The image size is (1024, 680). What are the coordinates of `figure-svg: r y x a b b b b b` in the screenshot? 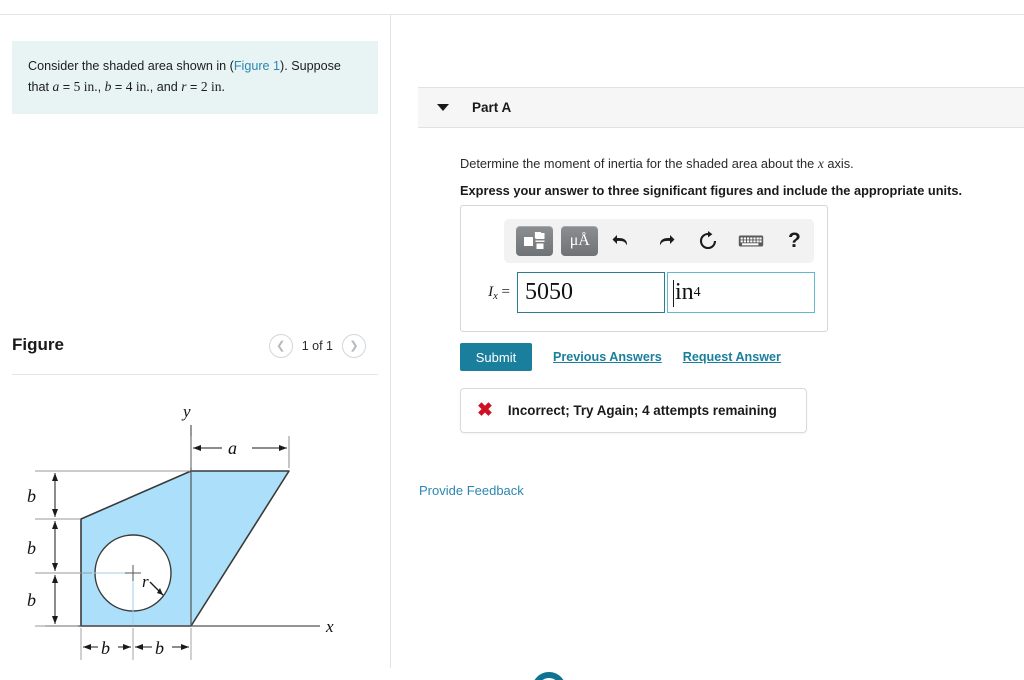 It's located at (180, 531).